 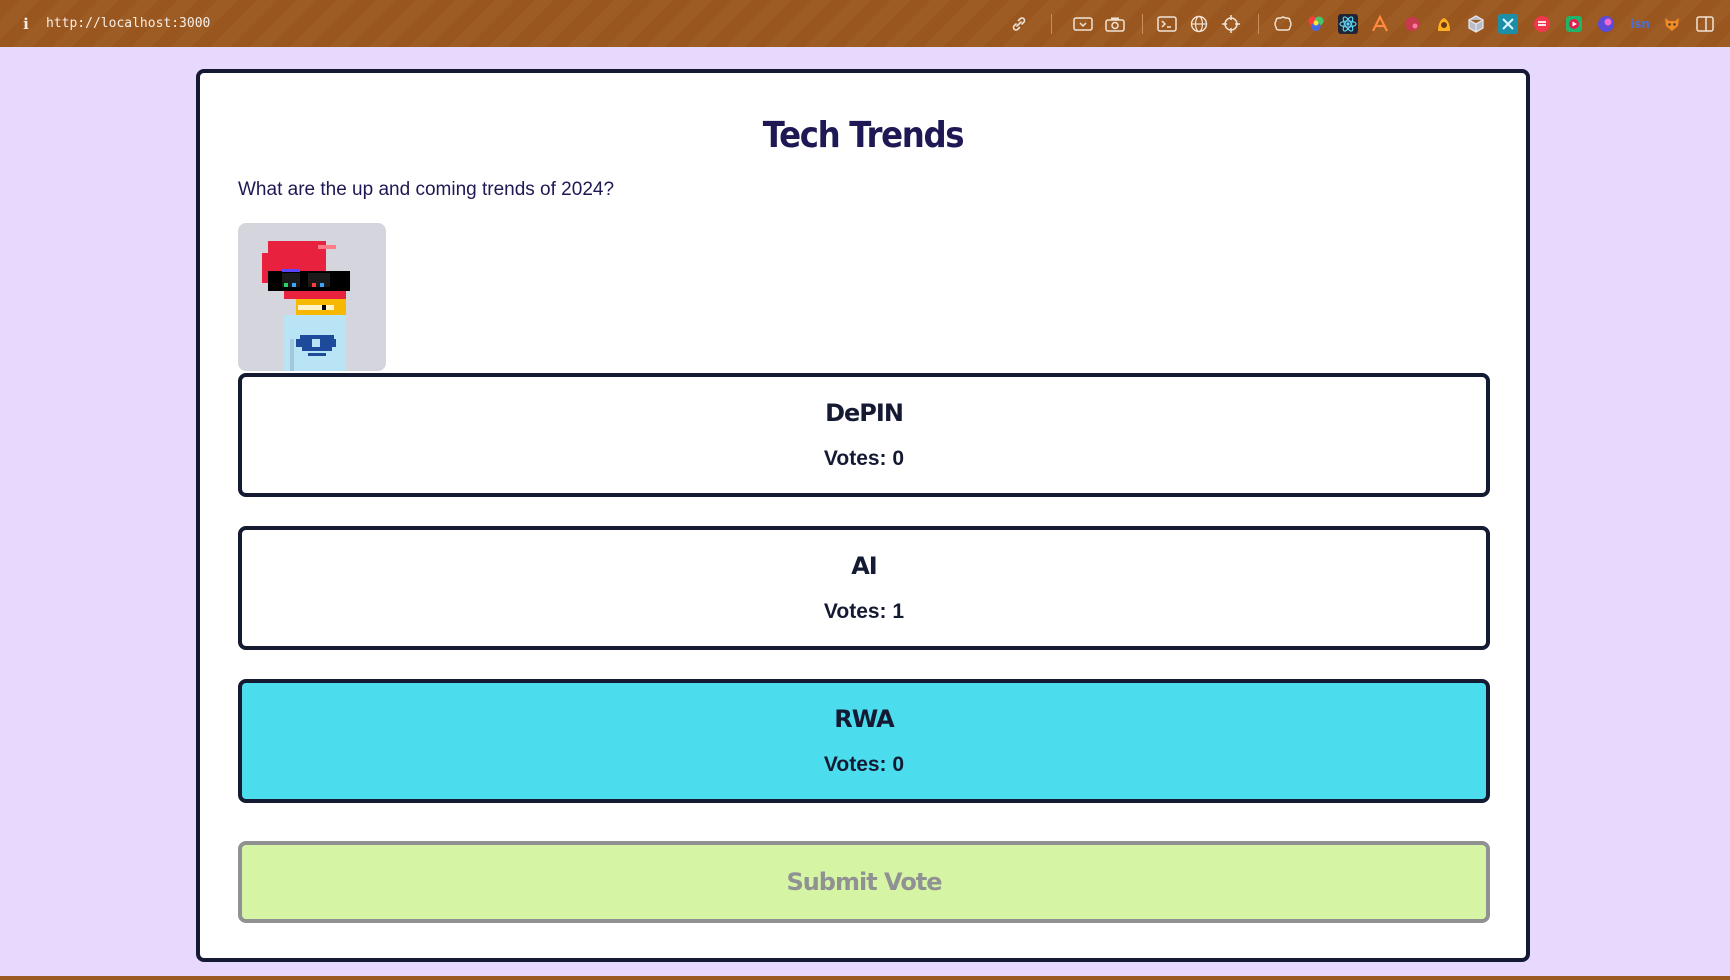 I want to click on option-label: RWA, so click(x=864, y=719).